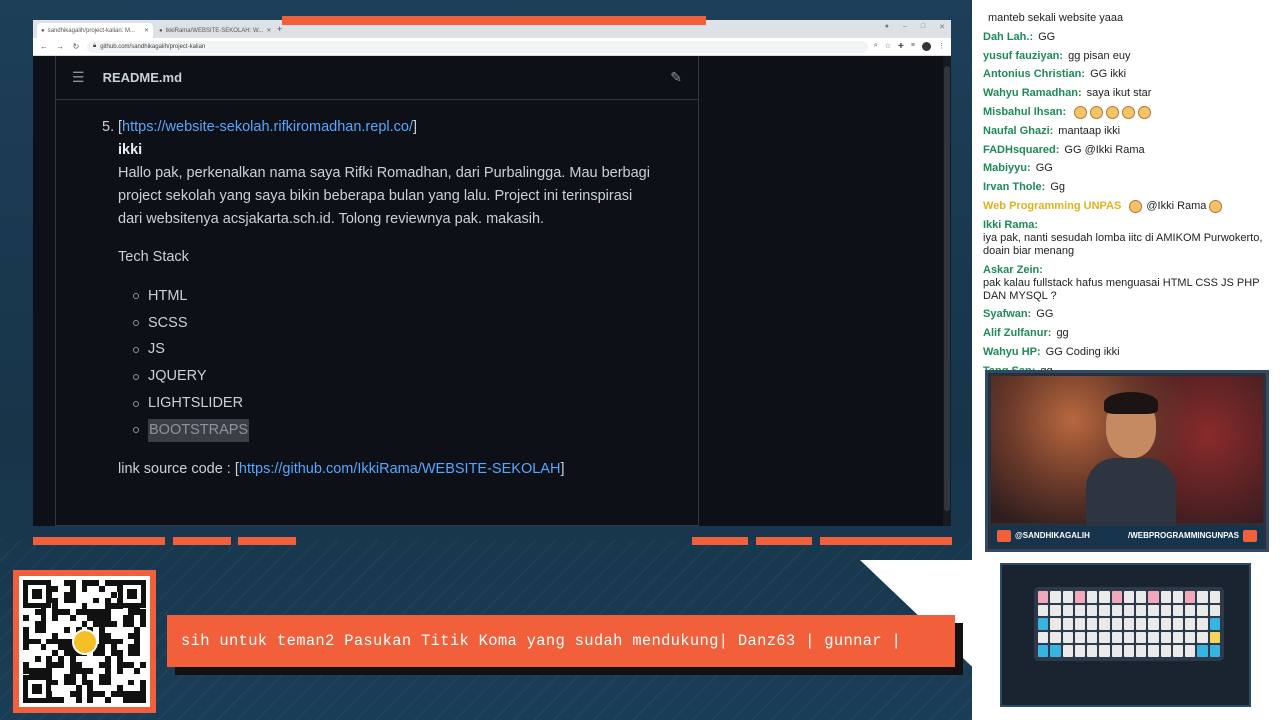 This screenshot has height=720, width=1280. Describe the element at coordinates (1056, 18) in the screenshot. I see `chat-message: manteb sekali website yaaa` at that location.